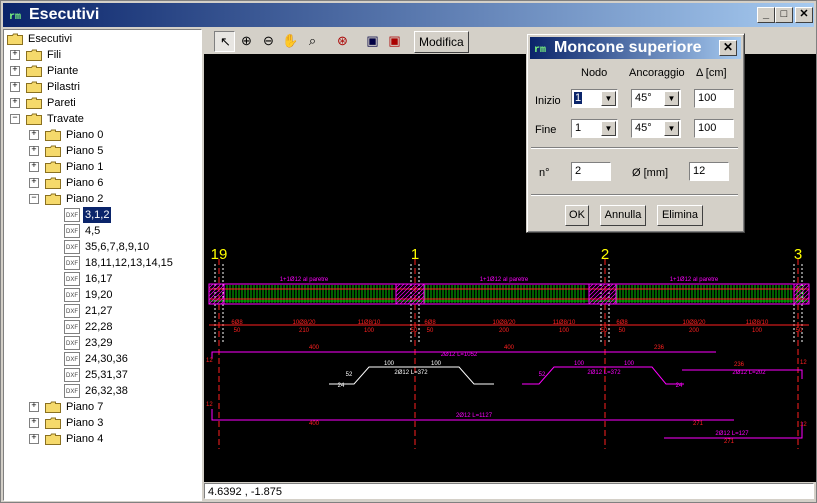 The image size is (817, 503). I want to click on save-icon: ▣, so click(372, 40).